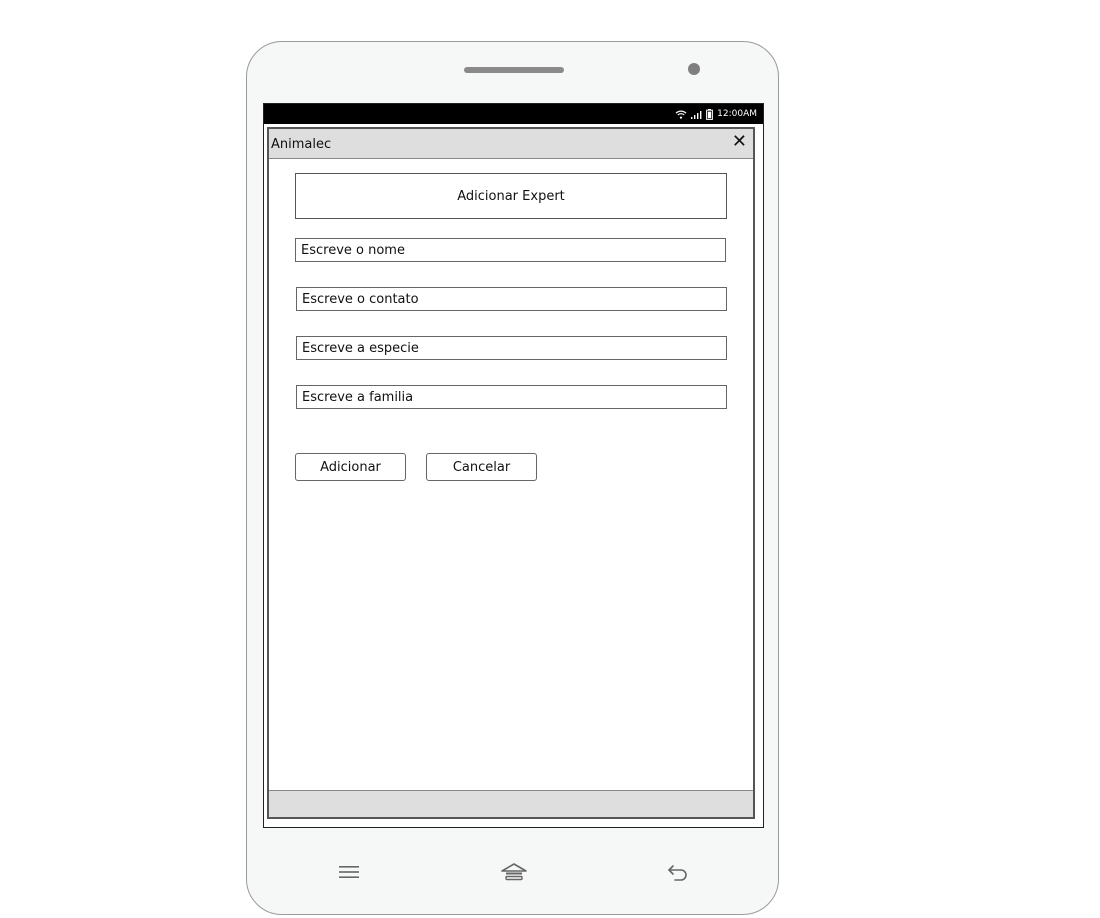 This screenshot has height=918, width=1100. What do you see at coordinates (481, 467) in the screenshot?
I see `cancel-button: Cancelar` at bounding box center [481, 467].